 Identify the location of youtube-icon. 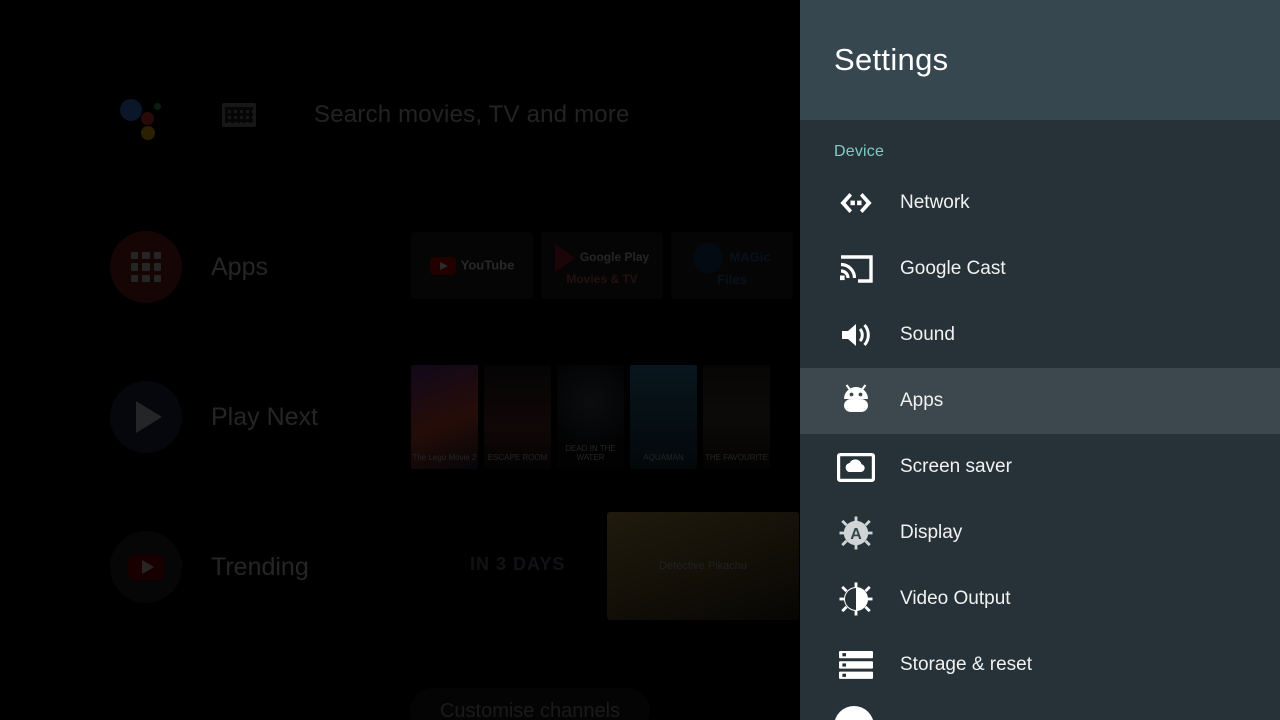
(146, 567).